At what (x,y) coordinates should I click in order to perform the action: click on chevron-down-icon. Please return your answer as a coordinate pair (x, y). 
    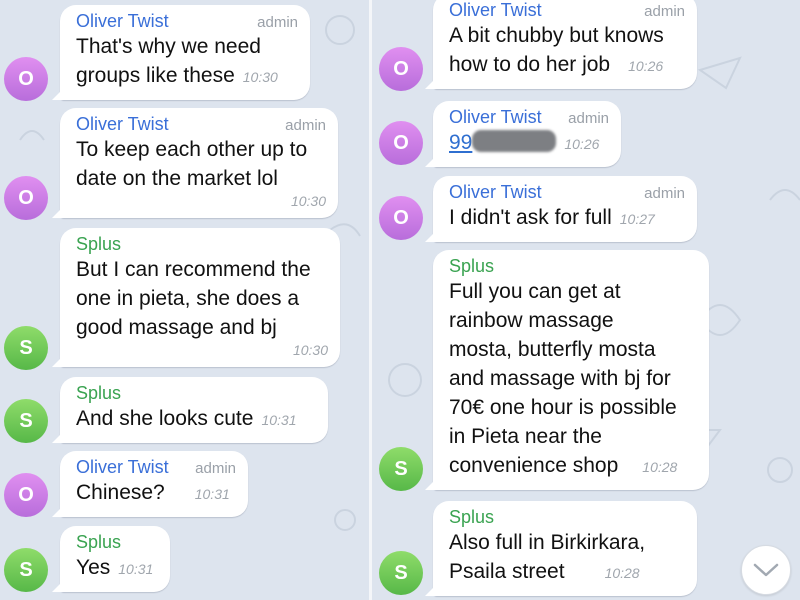
    Looking at the image, I should click on (766, 570).